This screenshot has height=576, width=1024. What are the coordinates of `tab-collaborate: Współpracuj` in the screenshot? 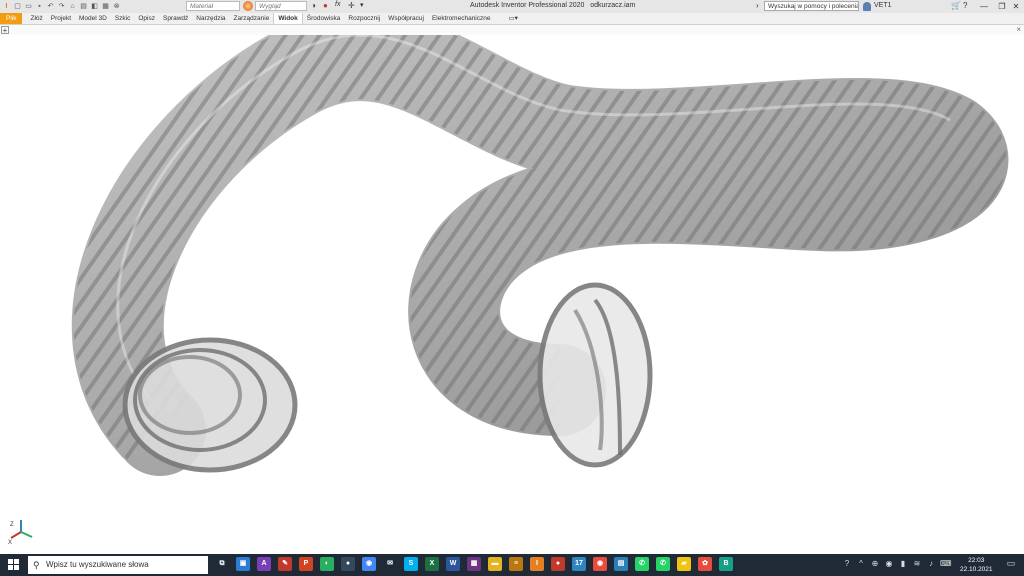 It's located at (406, 18).